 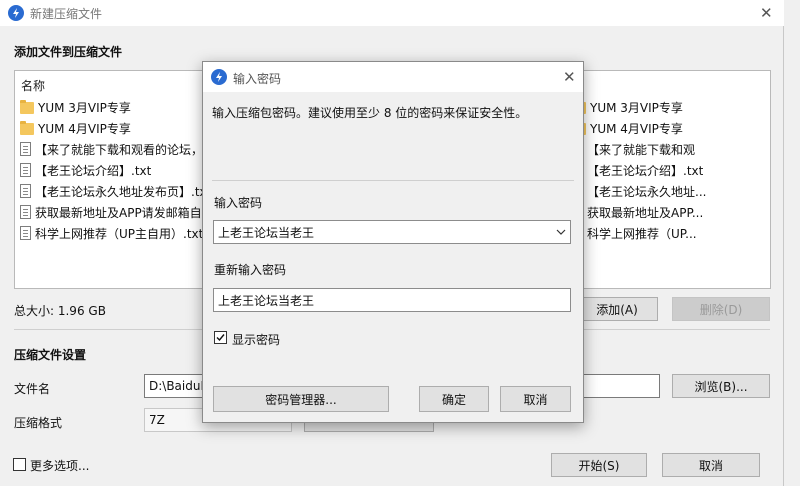 What do you see at coordinates (68, 52) in the screenshot?
I see `add-files-section-title: 添加文件到压缩文件` at bounding box center [68, 52].